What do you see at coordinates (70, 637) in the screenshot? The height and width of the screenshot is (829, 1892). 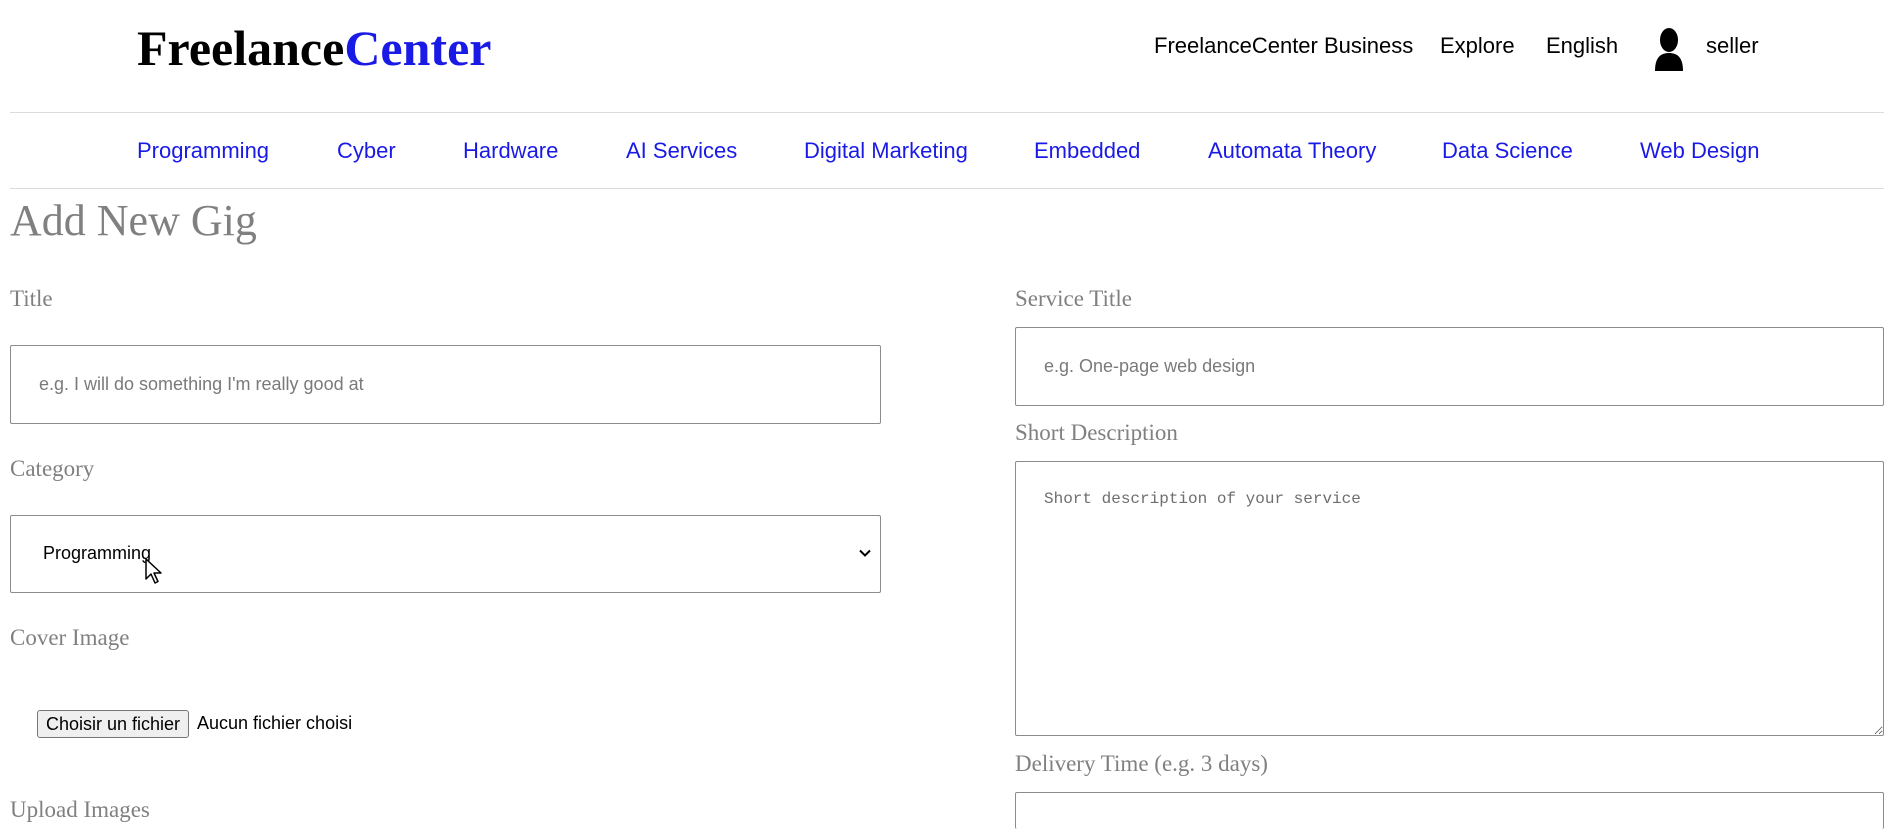 I see `cover-image-label: Cover Image` at bounding box center [70, 637].